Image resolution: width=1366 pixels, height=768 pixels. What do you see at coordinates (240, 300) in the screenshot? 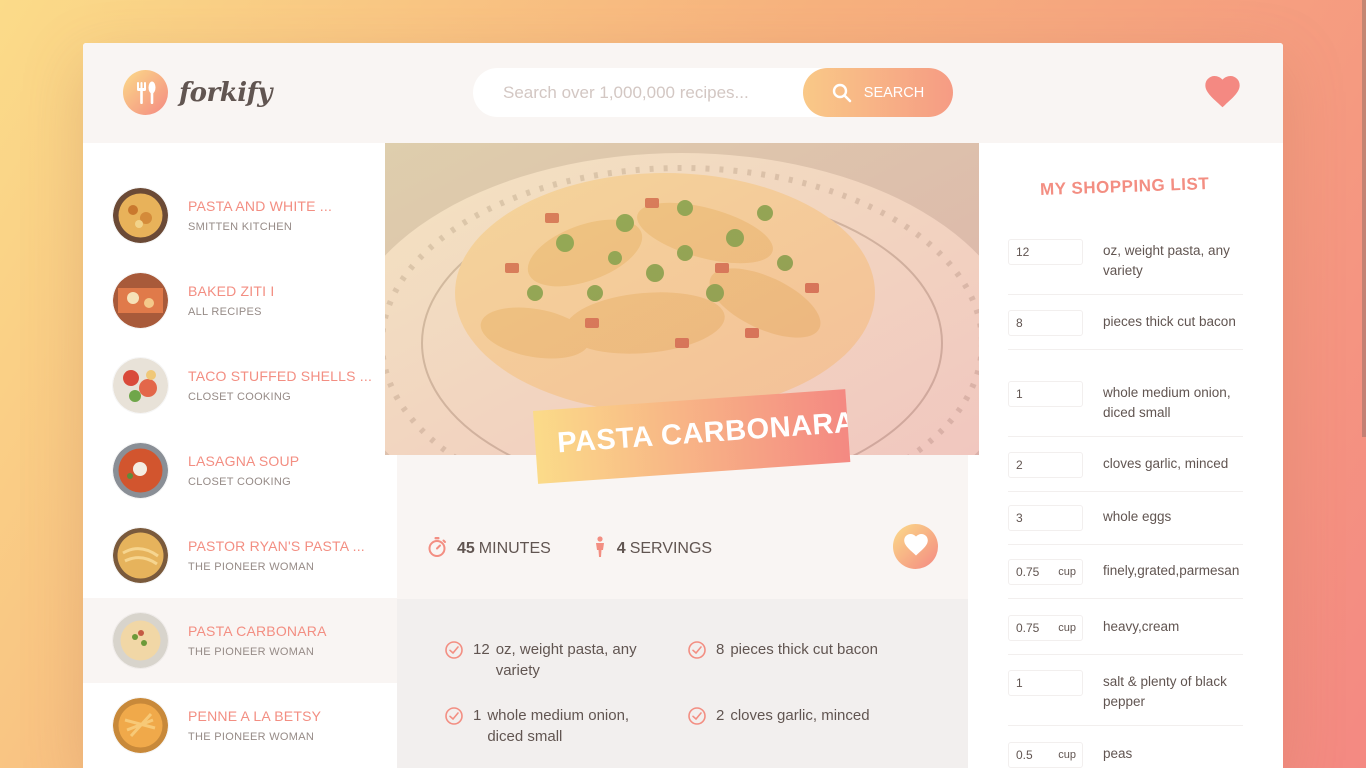
I see `result-item: BAKED ZITI I ALL RECIPES` at bounding box center [240, 300].